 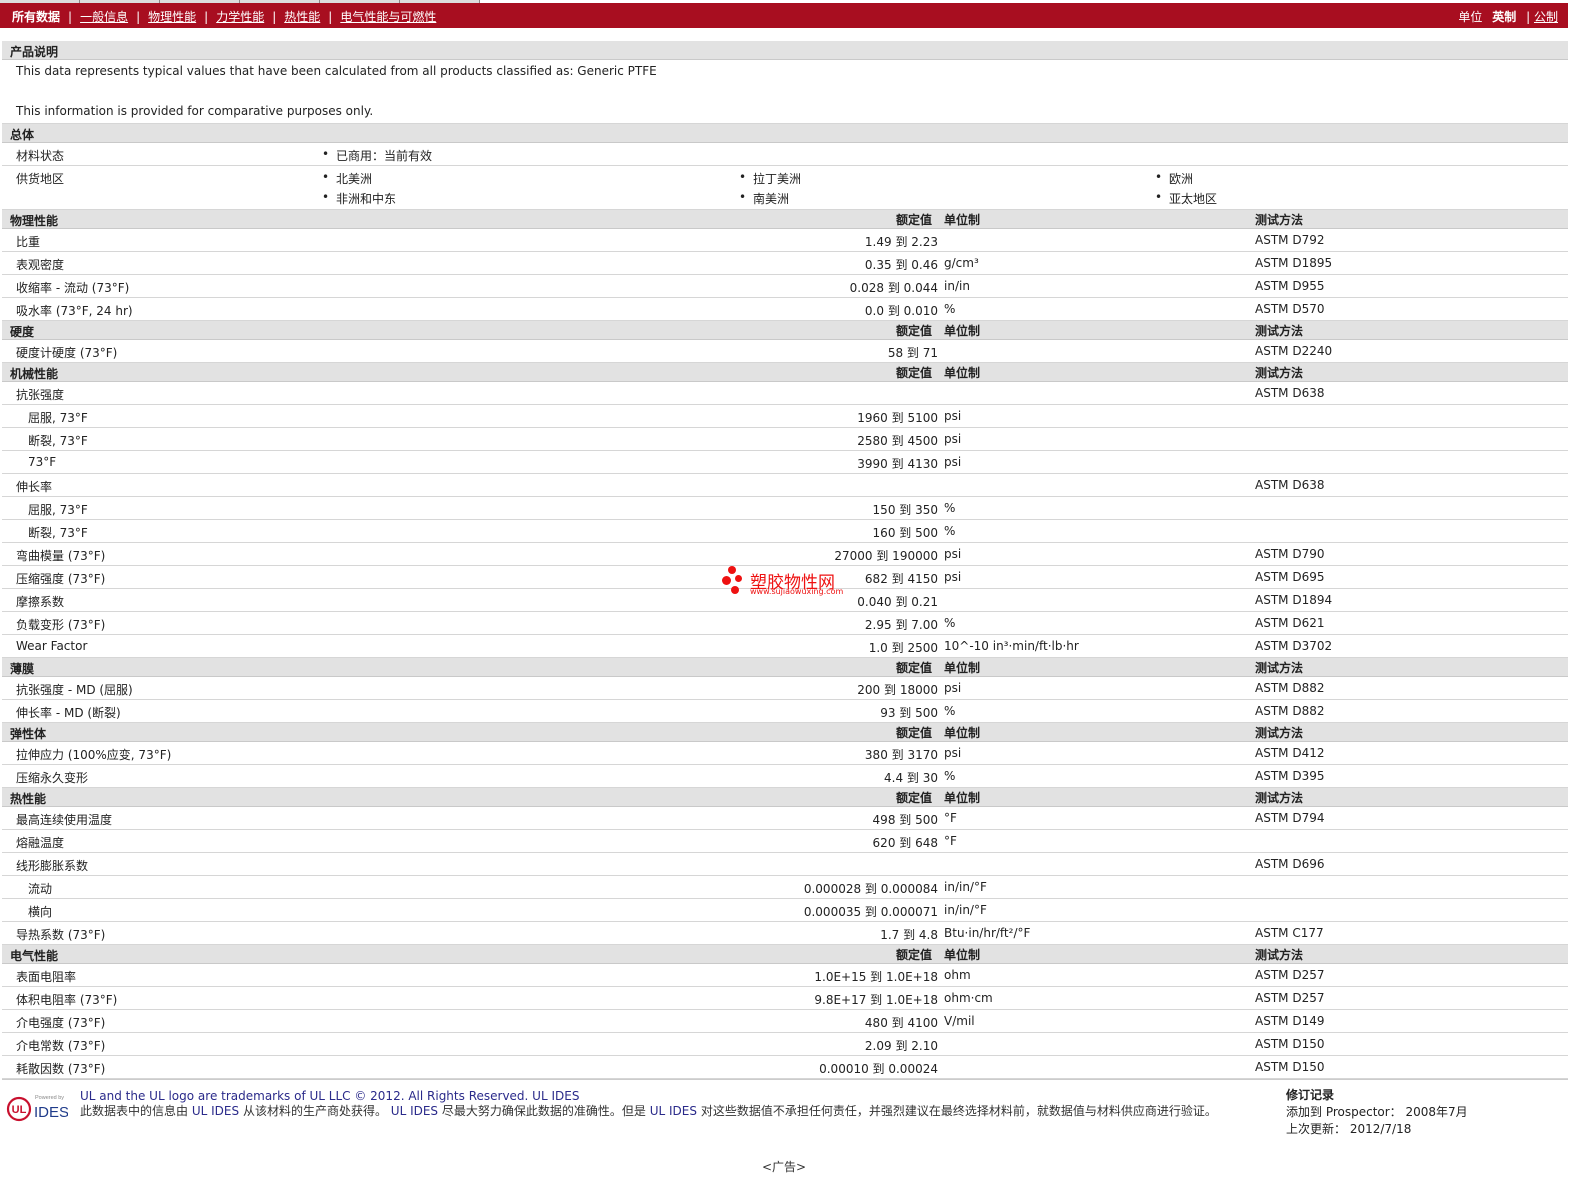 I want to click on region-item: 南美洲, so click(x=764, y=198).